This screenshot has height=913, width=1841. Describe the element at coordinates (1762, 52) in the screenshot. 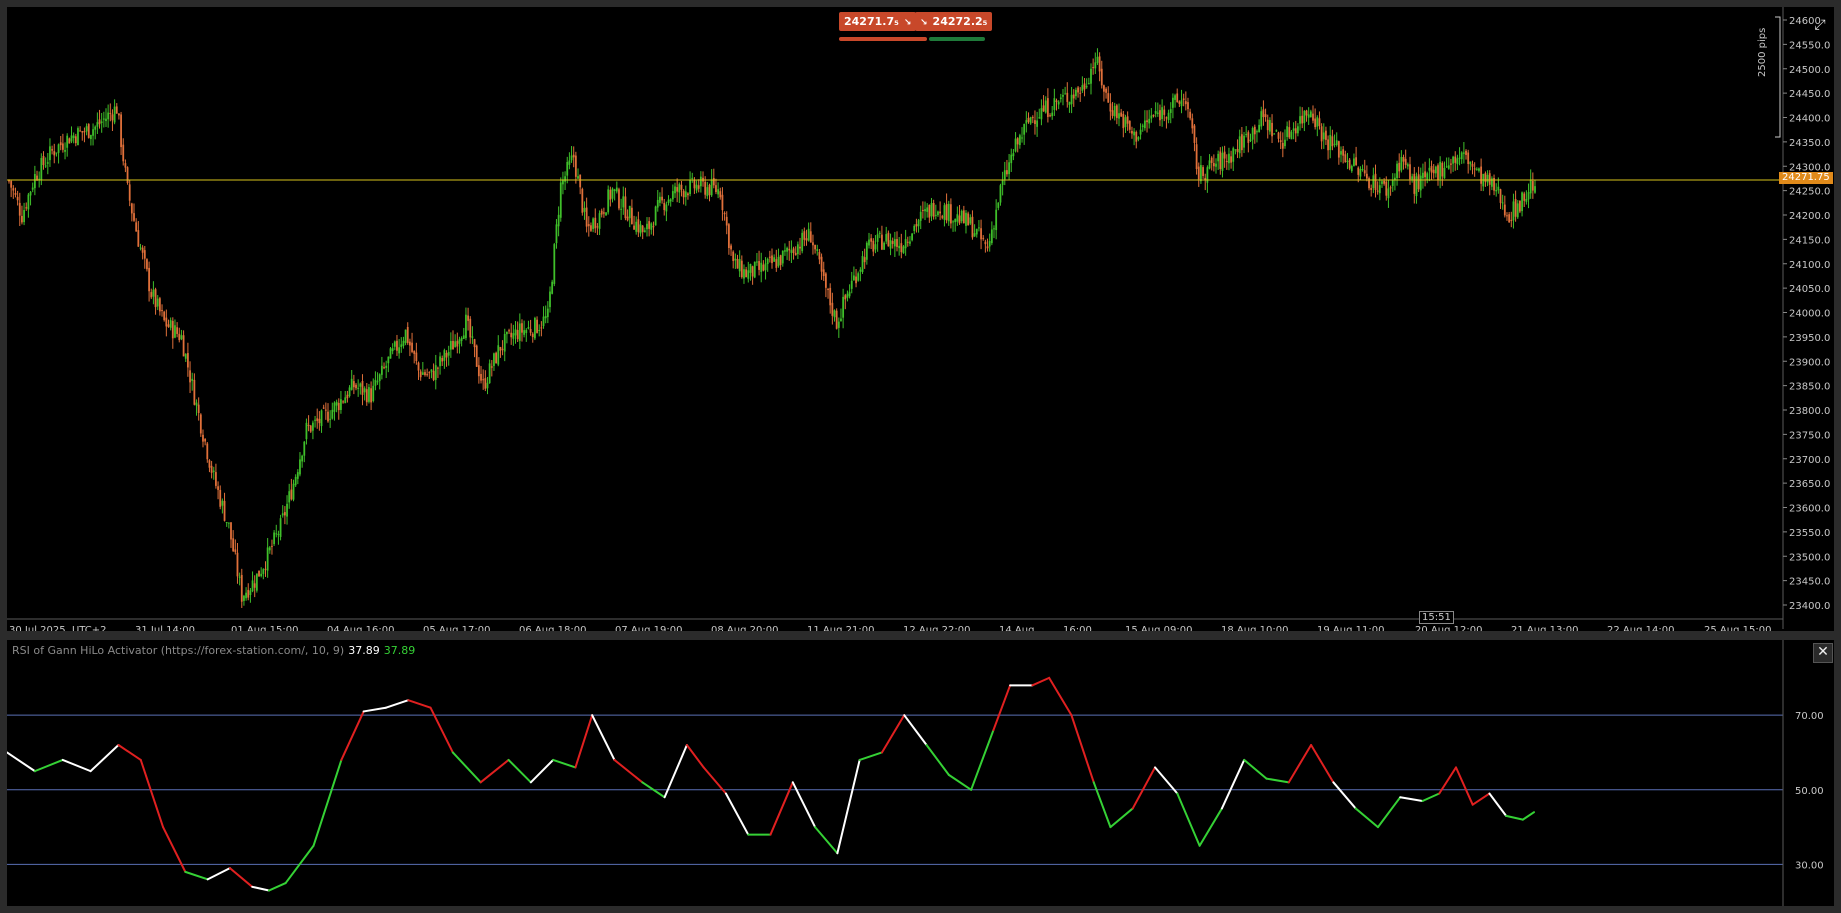

I see `pips-range-label: 2500 pips` at that location.